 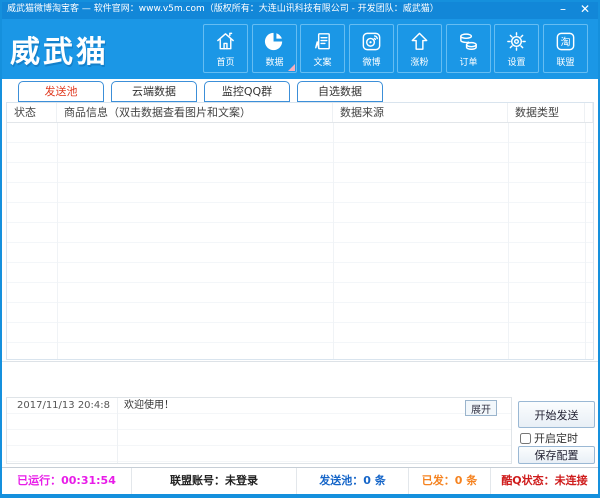 What do you see at coordinates (300, 379) in the screenshot?
I see `search-bar: 佣金比例: 价格范围: — 搜索` at bounding box center [300, 379].